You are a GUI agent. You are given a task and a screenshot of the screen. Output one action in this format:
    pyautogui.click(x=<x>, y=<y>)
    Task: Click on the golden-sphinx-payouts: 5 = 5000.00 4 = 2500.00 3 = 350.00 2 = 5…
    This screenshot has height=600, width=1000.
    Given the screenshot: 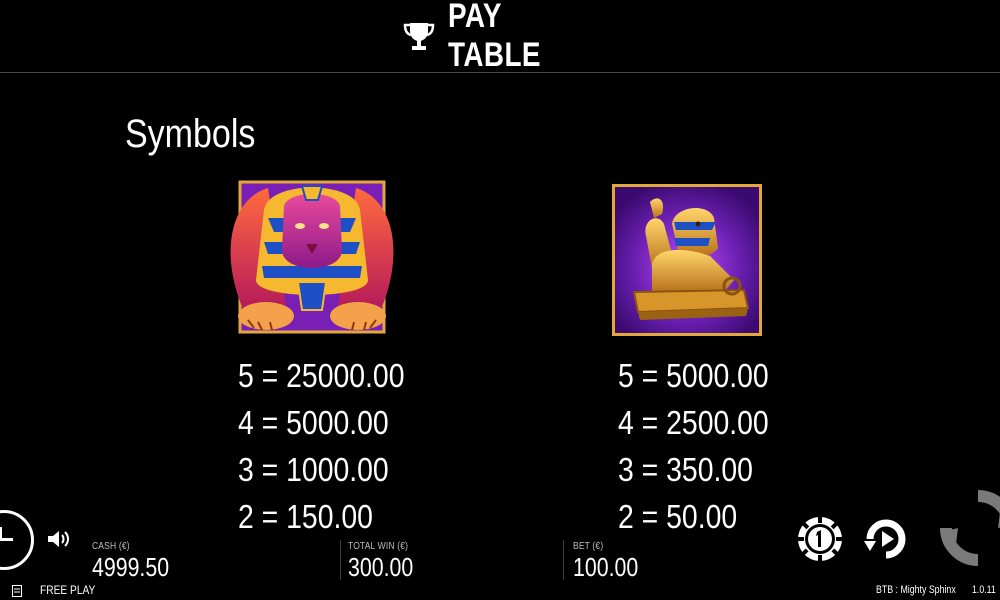 What is the action you would take?
    pyautogui.click(x=705, y=446)
    